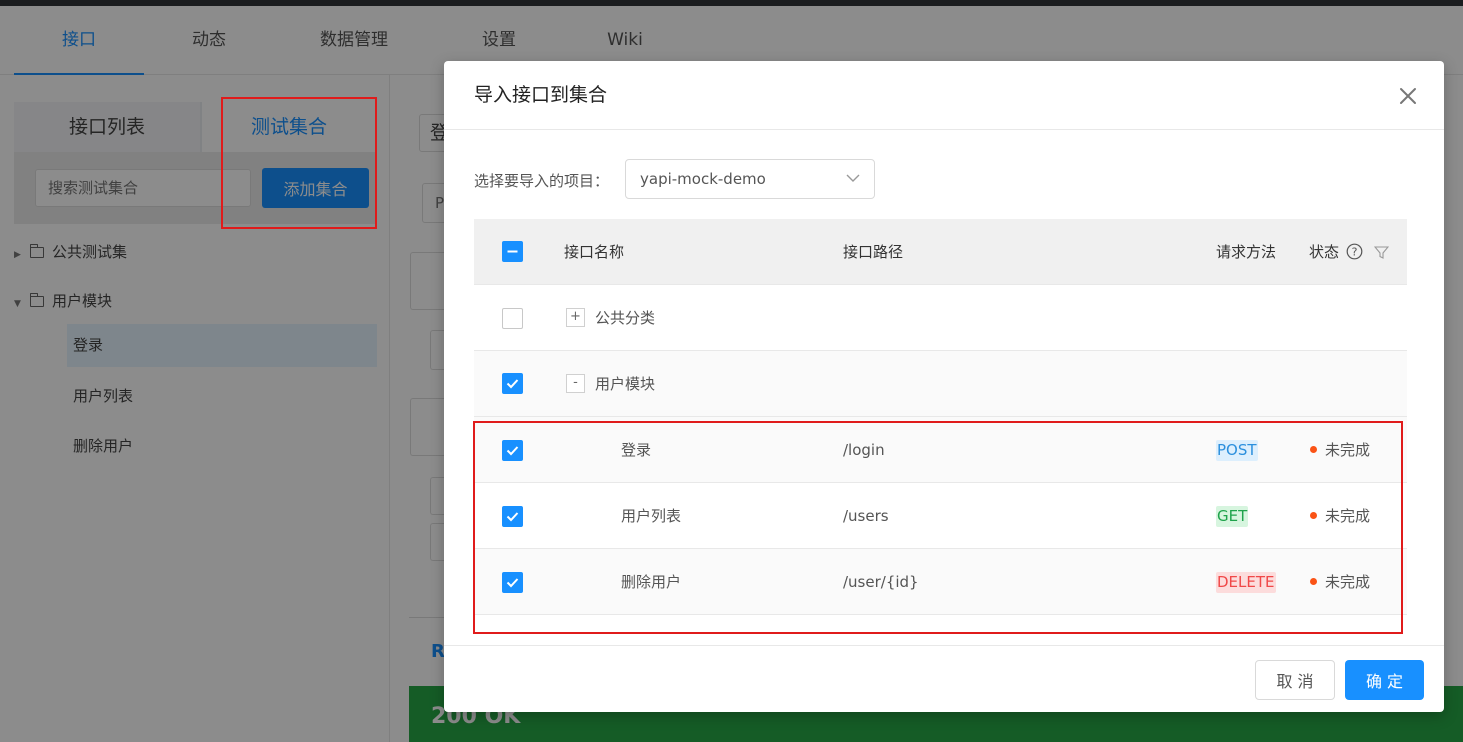 Image resolution: width=1463 pixels, height=742 pixels. What do you see at coordinates (1295, 680) in the screenshot?
I see `cancel-button: 取 消` at bounding box center [1295, 680].